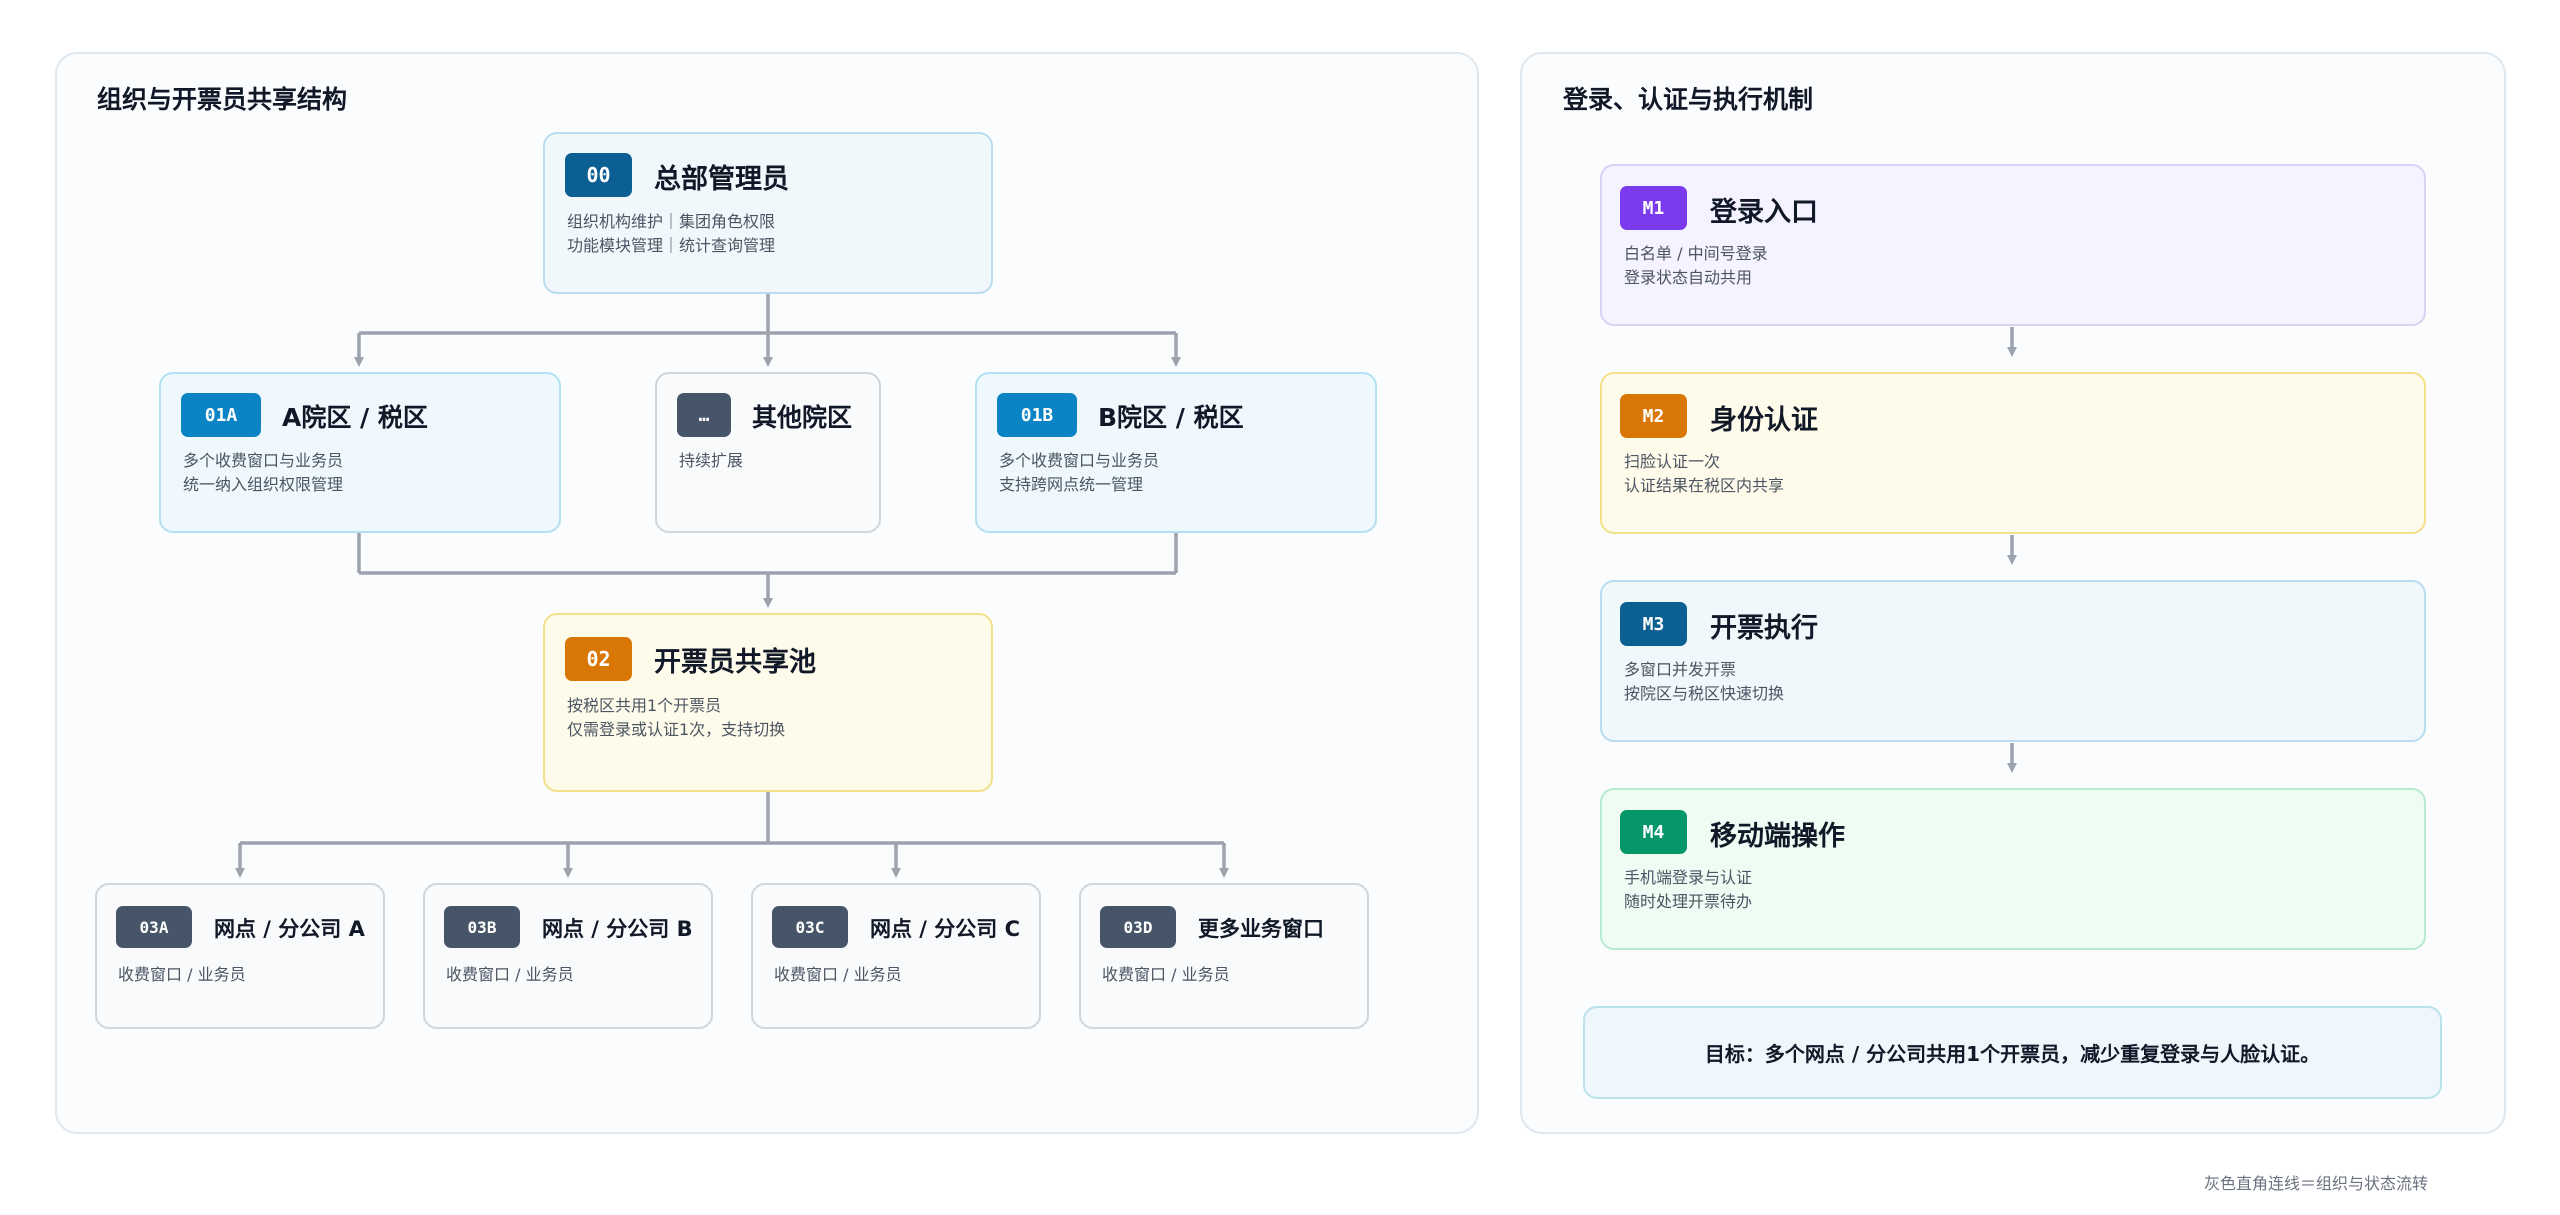  I want to click on zone-b-badge: 01B, so click(1037, 415).